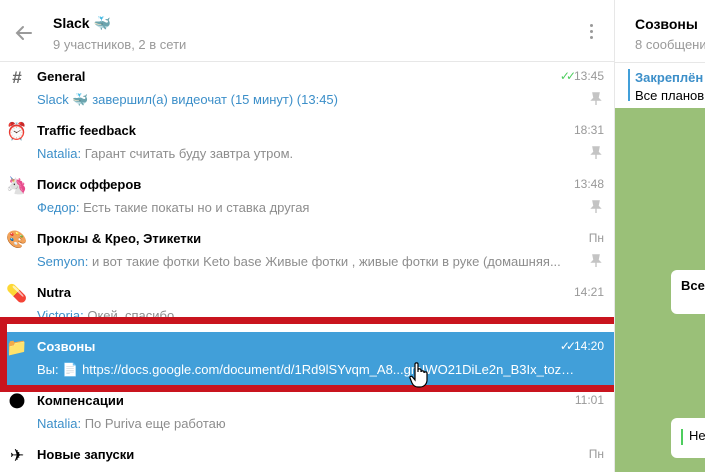 This screenshot has height=472, width=705. What do you see at coordinates (155, 423) in the screenshot?
I see `chat-preview-text: По Puriva еще работаю` at bounding box center [155, 423].